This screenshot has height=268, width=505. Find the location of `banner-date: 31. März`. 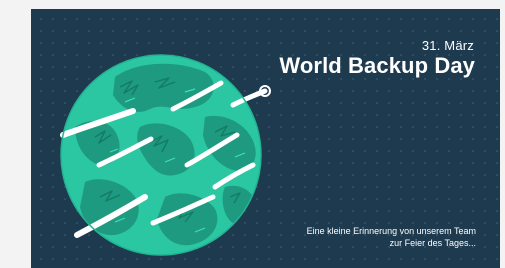

banner-date: 31. März is located at coordinates (447, 45).